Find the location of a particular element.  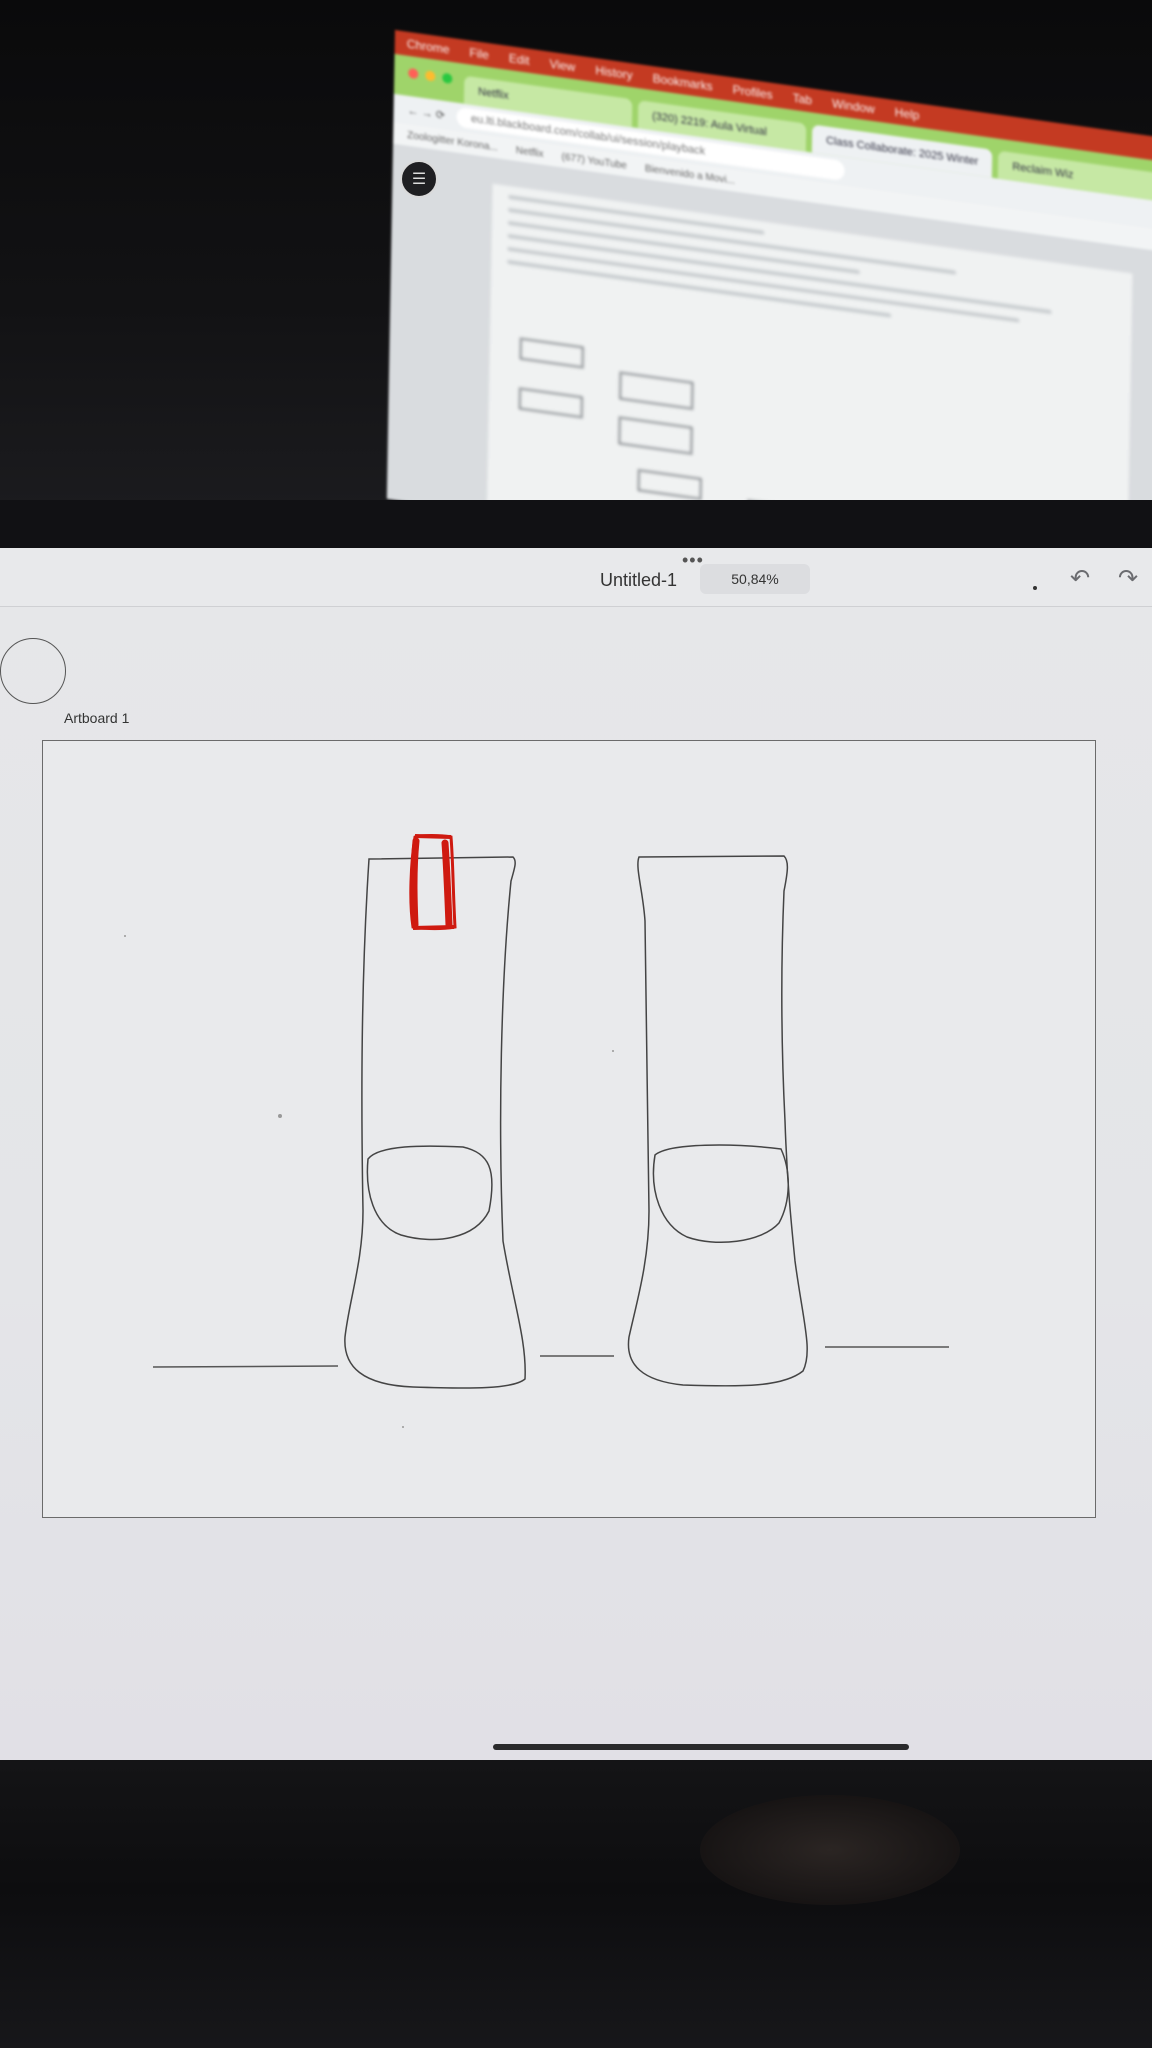

red-brush-top is located at coordinates (433, 836).